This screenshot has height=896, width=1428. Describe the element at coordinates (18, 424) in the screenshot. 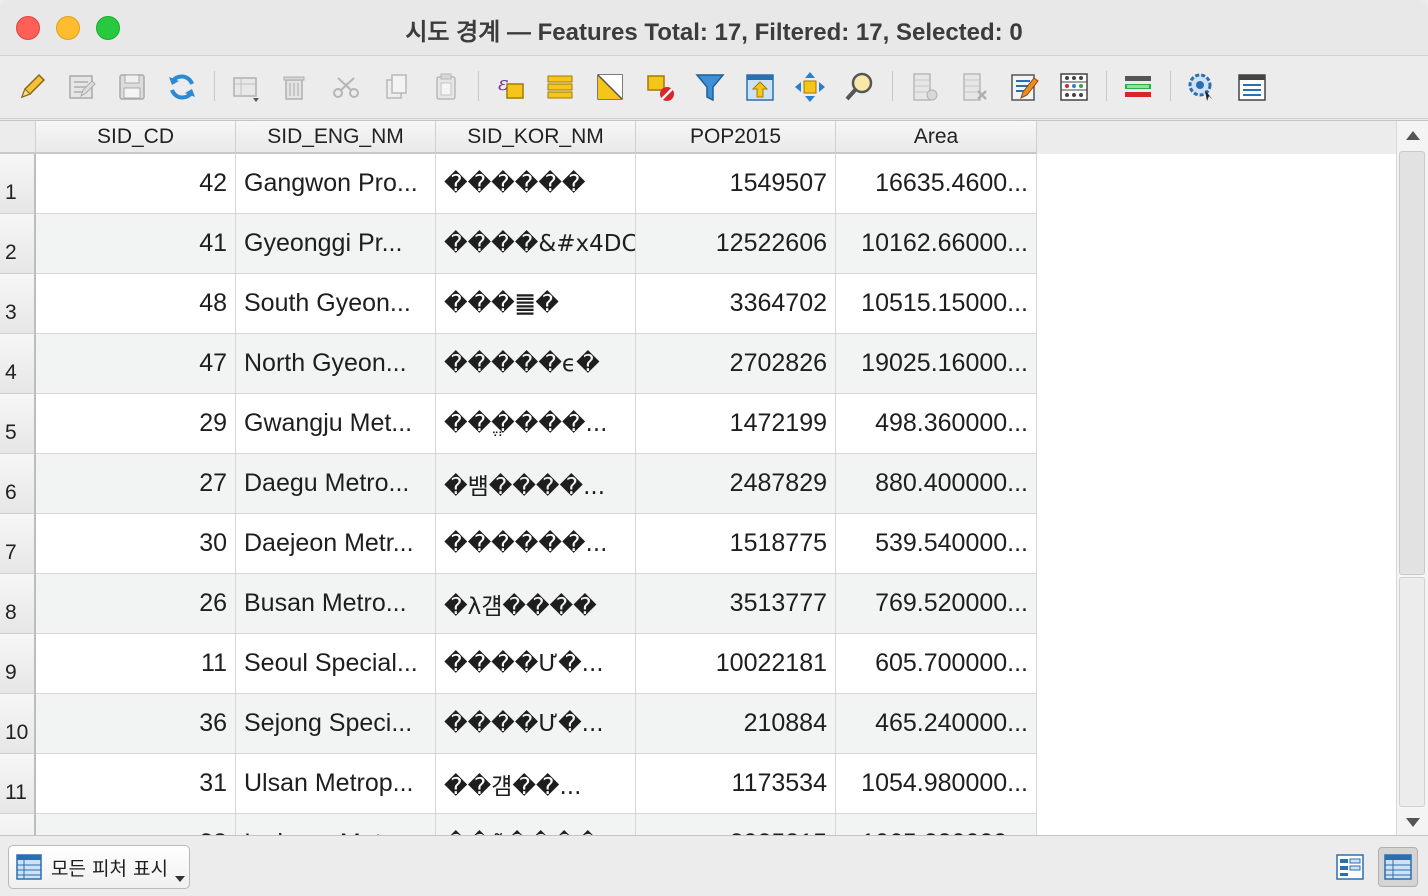

I see `row-number-header: 5` at that location.